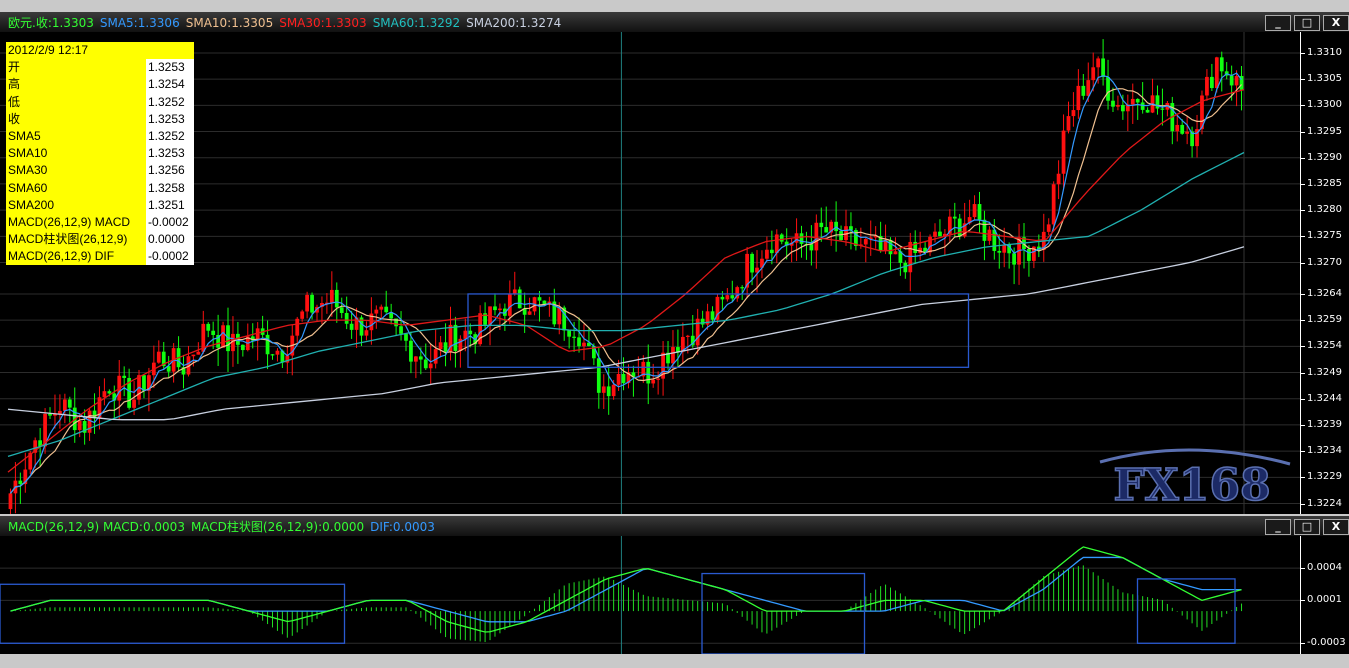 This screenshot has height=668, width=1349. What do you see at coordinates (1324, 346) in the screenshot?
I see `price-axis-label: 1.3254` at bounding box center [1324, 346].